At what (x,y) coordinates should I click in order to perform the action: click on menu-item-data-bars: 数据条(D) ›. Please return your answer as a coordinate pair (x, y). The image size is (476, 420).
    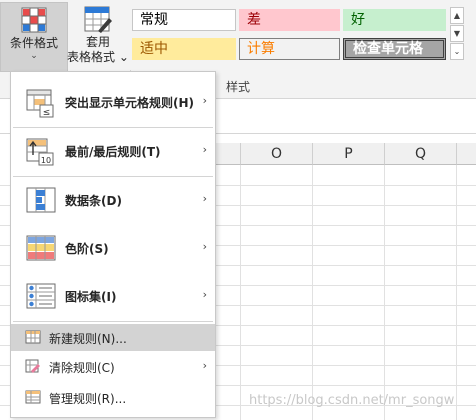
    Looking at the image, I should click on (113, 200).